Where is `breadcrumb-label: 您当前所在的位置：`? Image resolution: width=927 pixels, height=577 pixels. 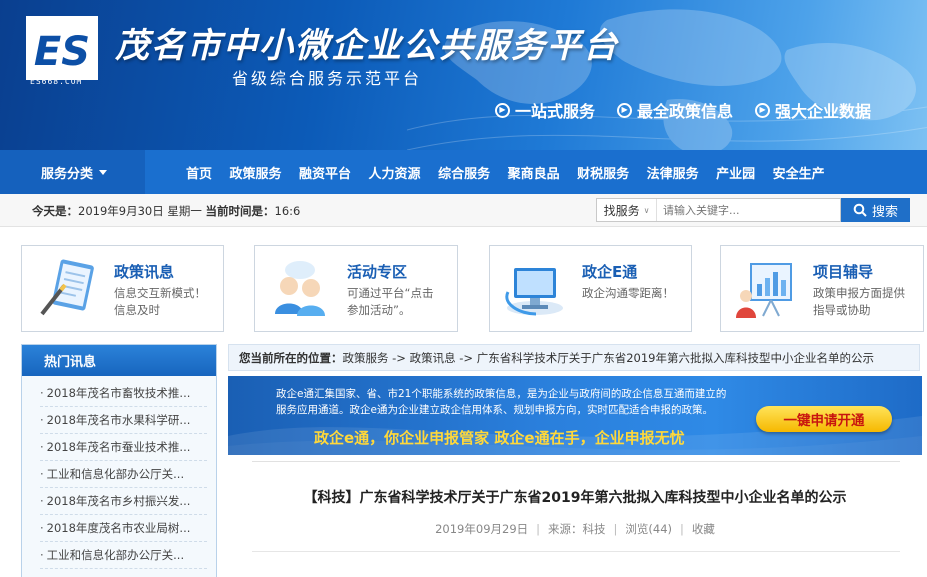
breadcrumb-label: 您当前所在的位置： is located at coordinates (291, 357).